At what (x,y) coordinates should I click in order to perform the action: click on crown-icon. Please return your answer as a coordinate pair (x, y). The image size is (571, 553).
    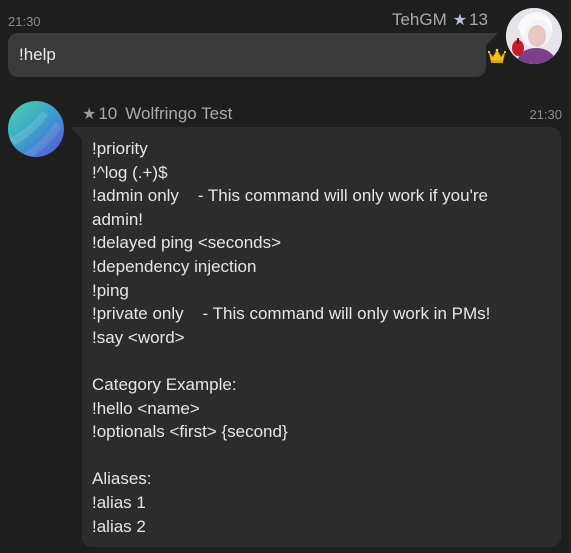
    Looking at the image, I should click on (497, 55).